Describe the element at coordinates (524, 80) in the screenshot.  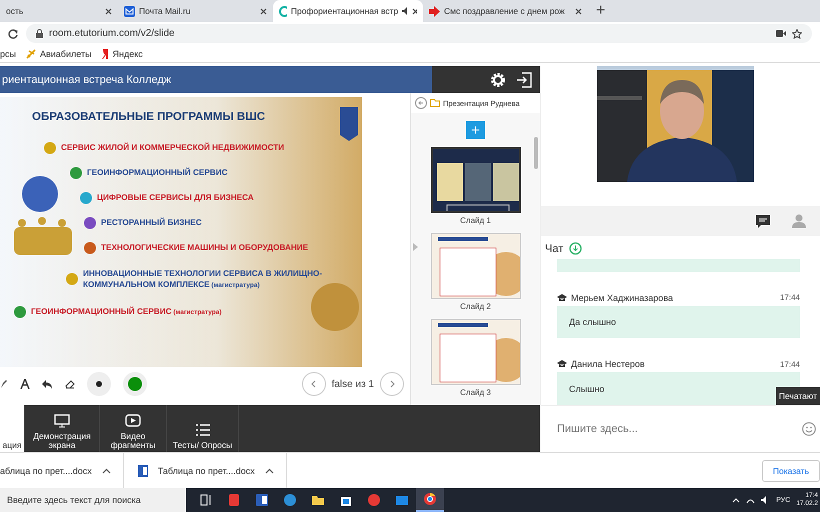
I see `exit-icon` at that location.